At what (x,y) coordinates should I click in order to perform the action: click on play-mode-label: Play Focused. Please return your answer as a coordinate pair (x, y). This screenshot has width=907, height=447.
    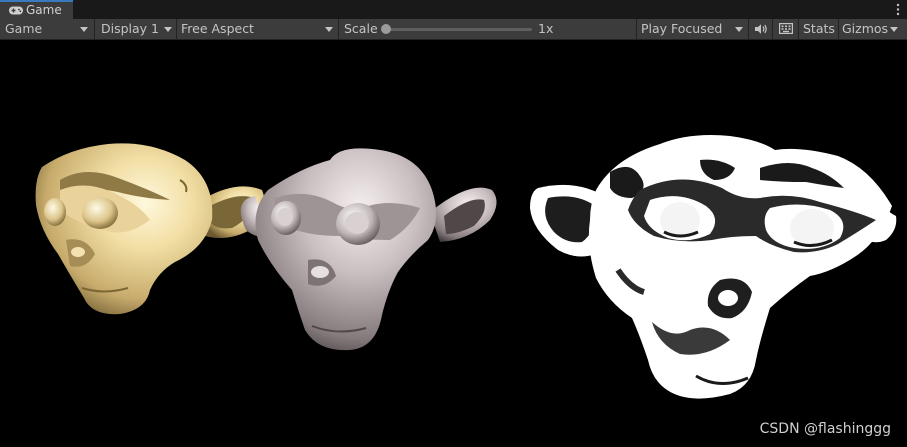
    Looking at the image, I should click on (682, 28).